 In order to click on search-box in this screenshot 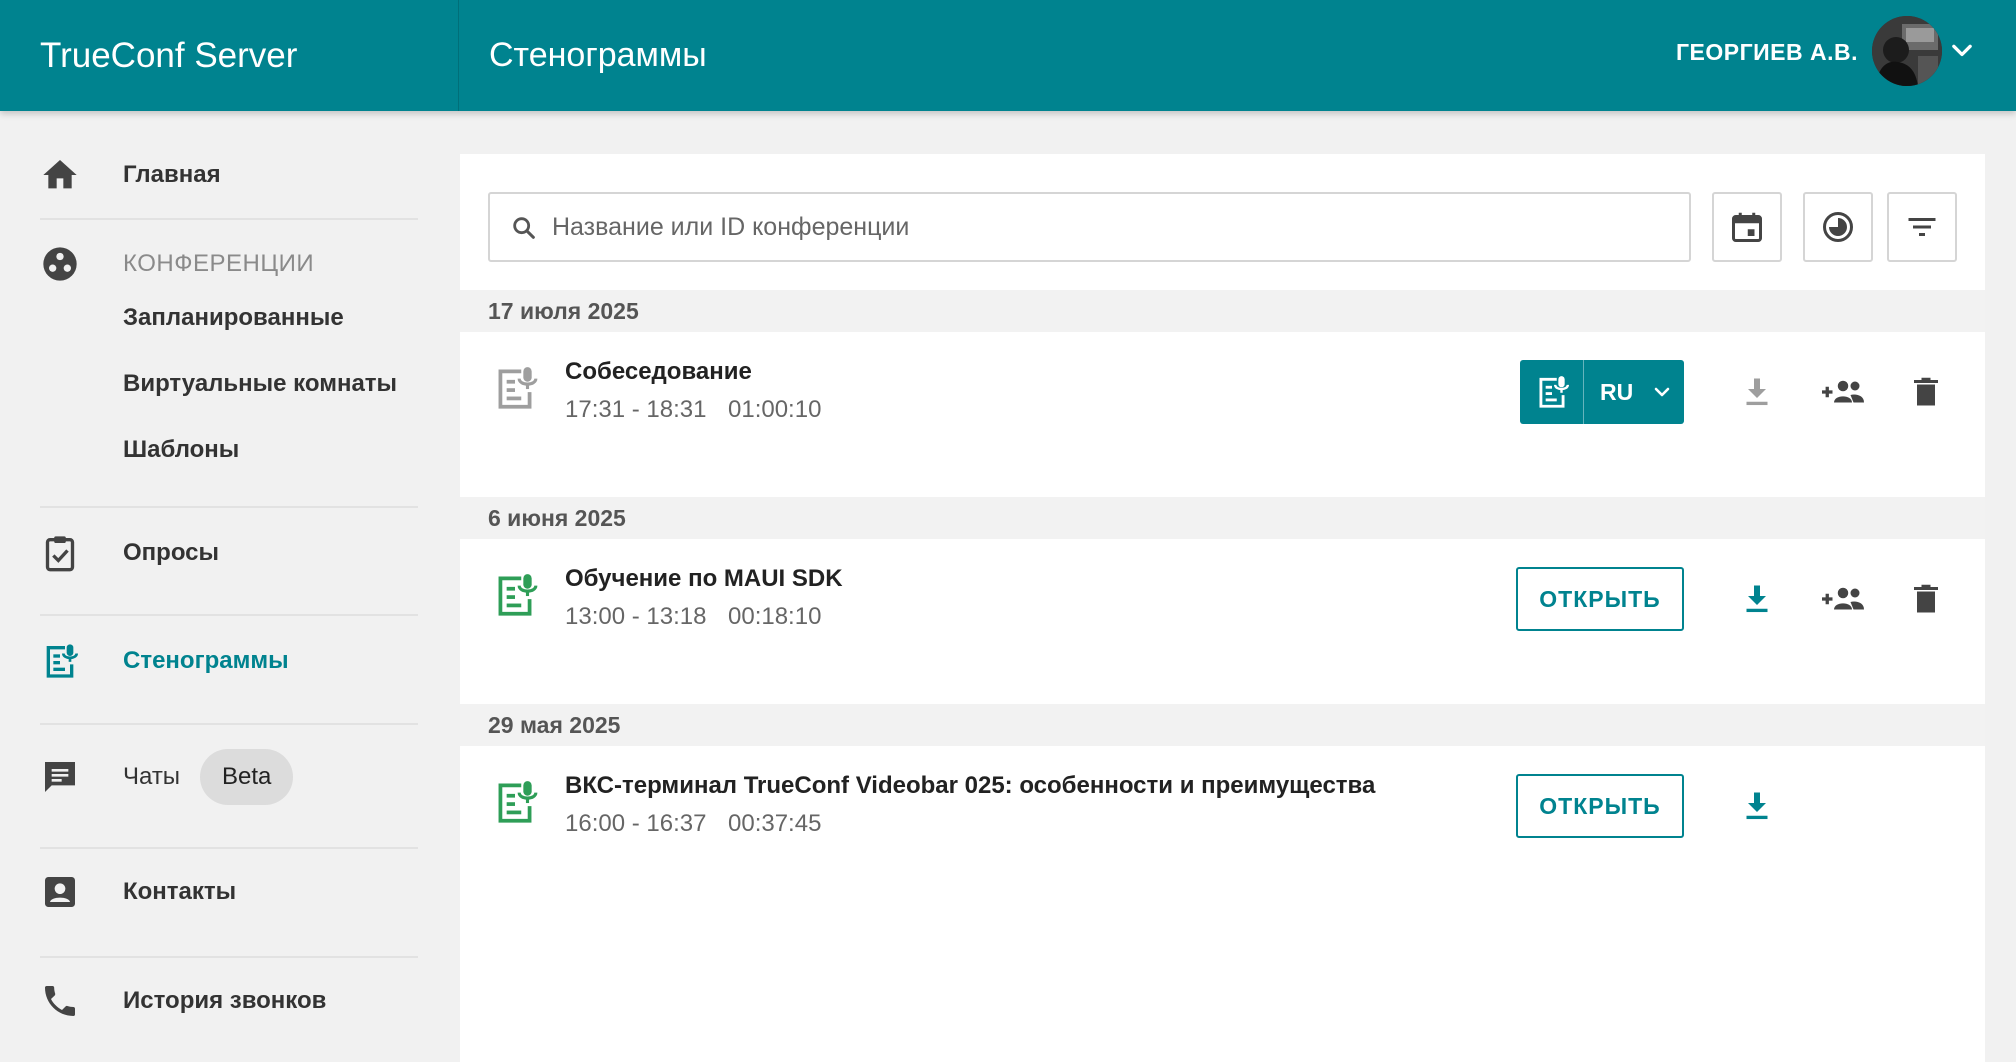, I will do `click(1089, 227)`.